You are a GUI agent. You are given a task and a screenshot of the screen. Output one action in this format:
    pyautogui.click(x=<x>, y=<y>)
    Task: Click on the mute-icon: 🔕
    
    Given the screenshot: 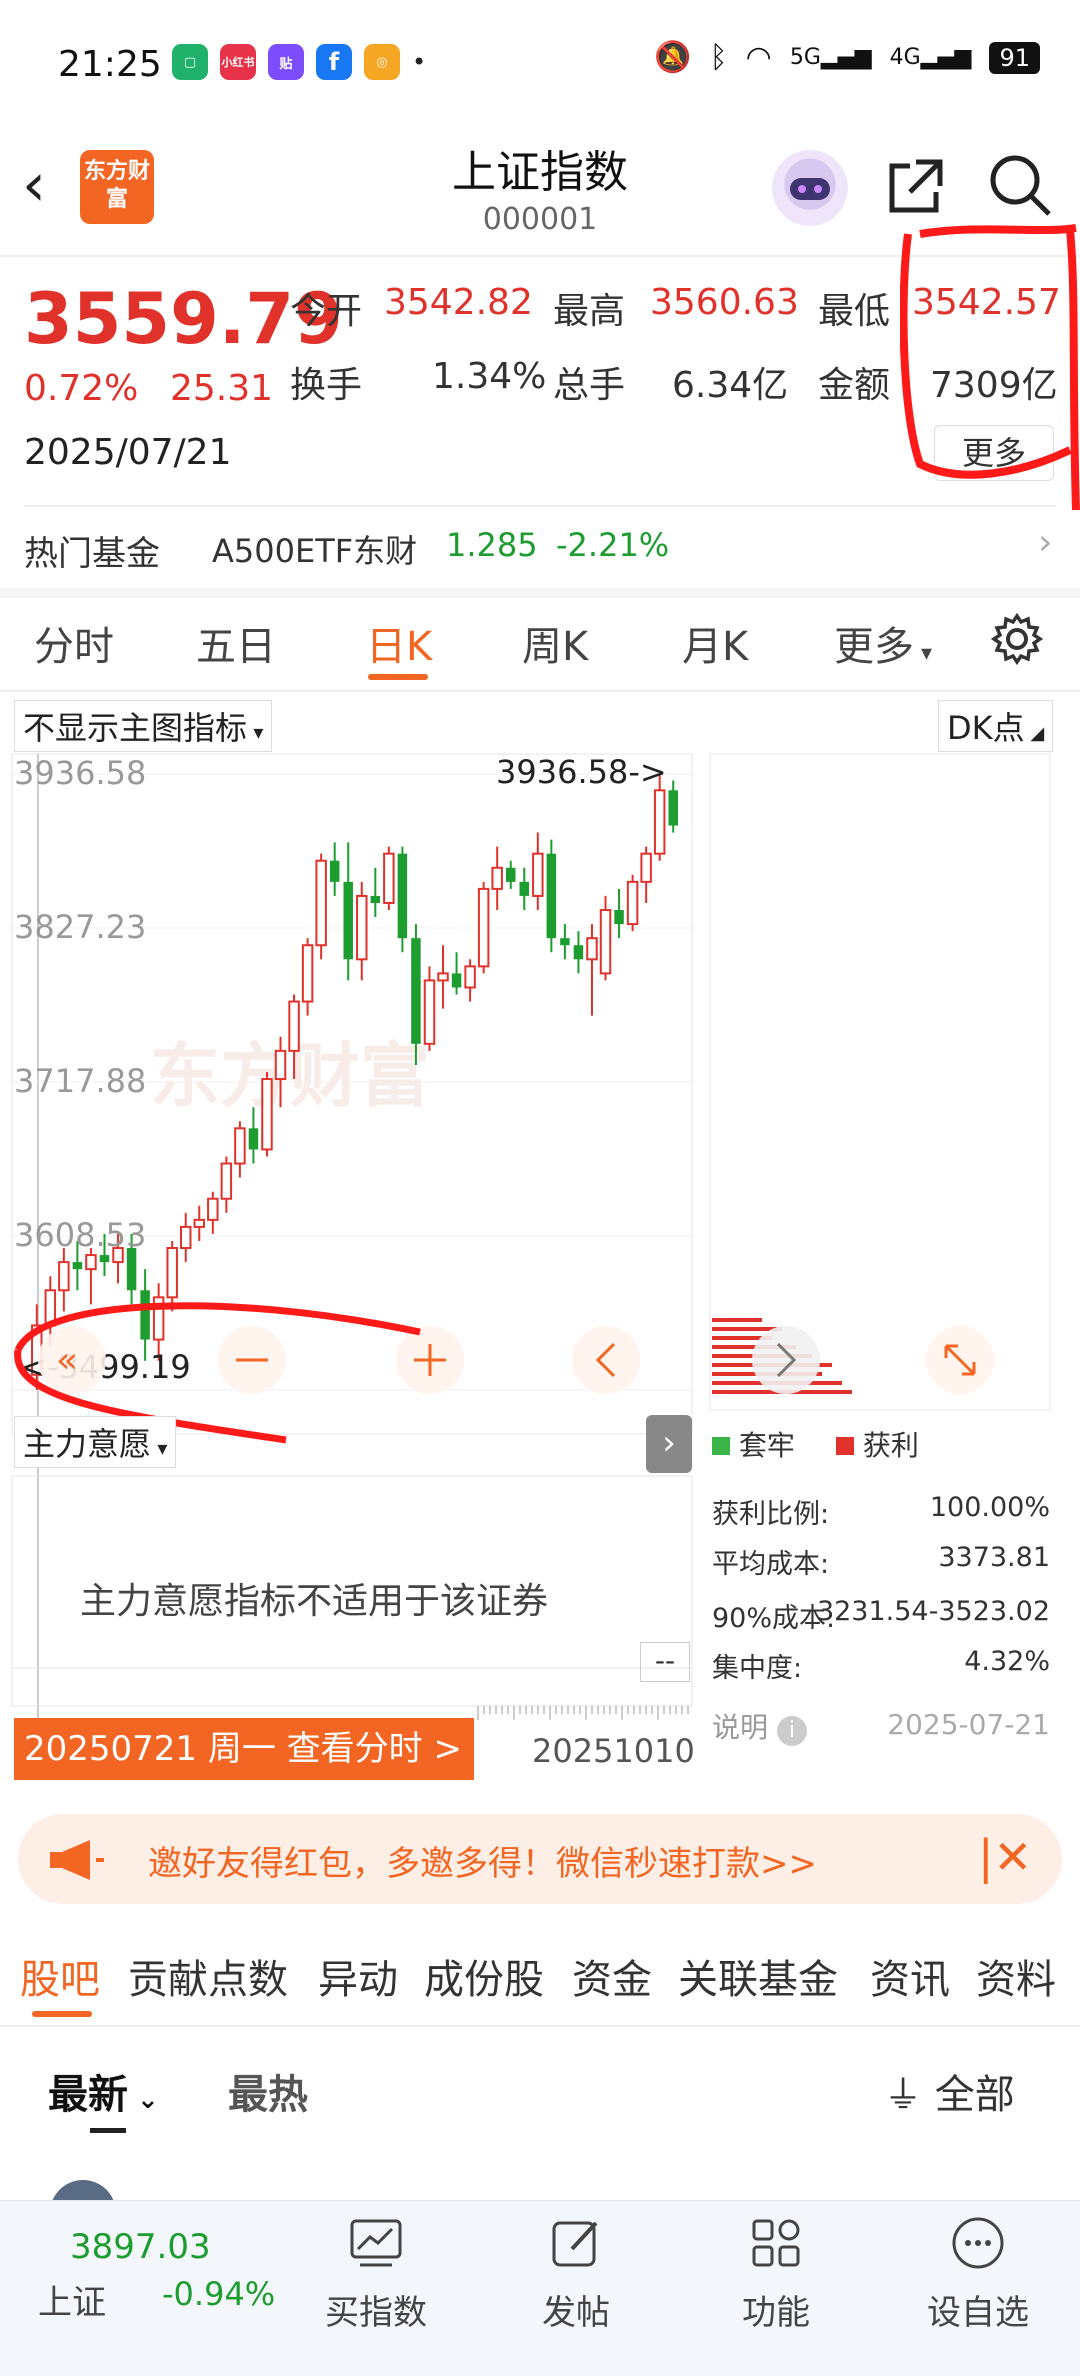 What is the action you would take?
    pyautogui.click(x=673, y=57)
    